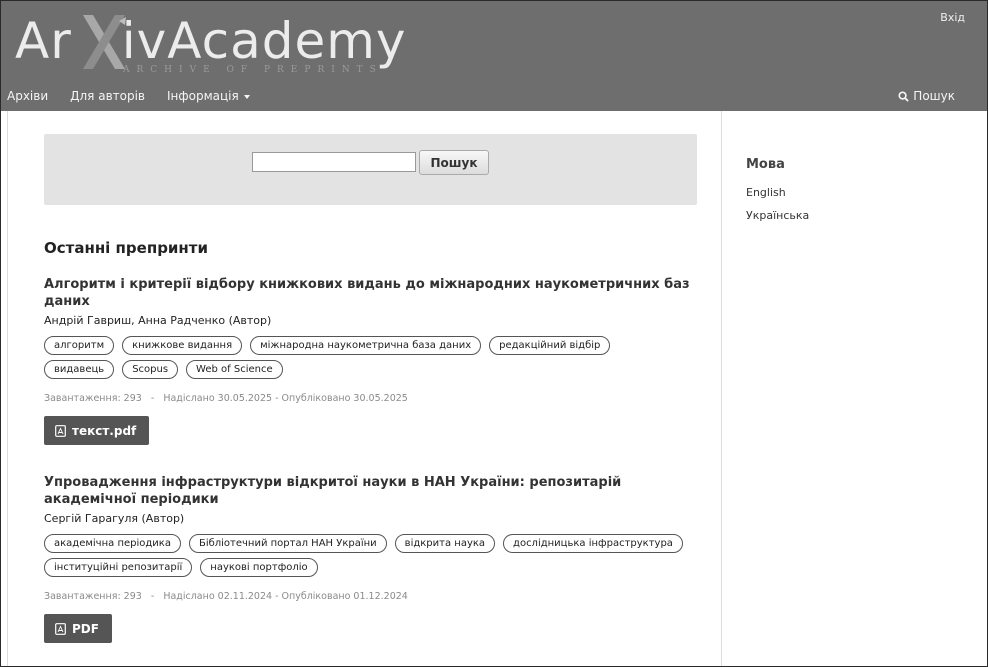  What do you see at coordinates (550, 345) in the screenshot?
I see `keyword-tag: редакційний відбір` at bounding box center [550, 345].